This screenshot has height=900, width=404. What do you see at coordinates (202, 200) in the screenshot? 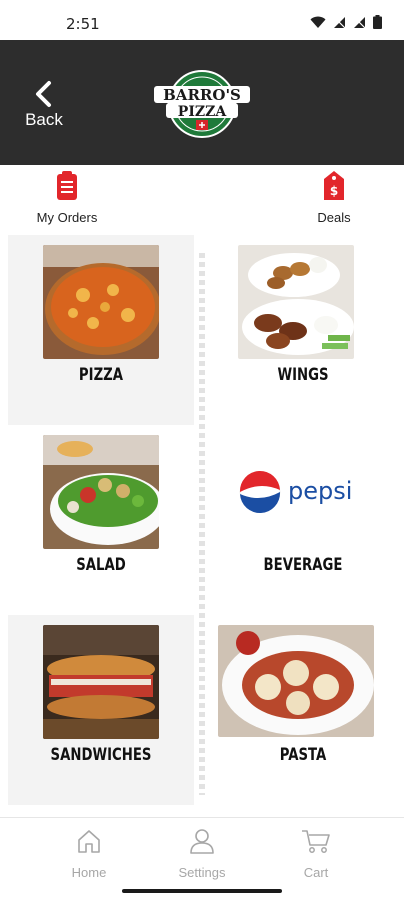
I see `quick-actions-bar: My Orders $ Deals` at bounding box center [202, 200].